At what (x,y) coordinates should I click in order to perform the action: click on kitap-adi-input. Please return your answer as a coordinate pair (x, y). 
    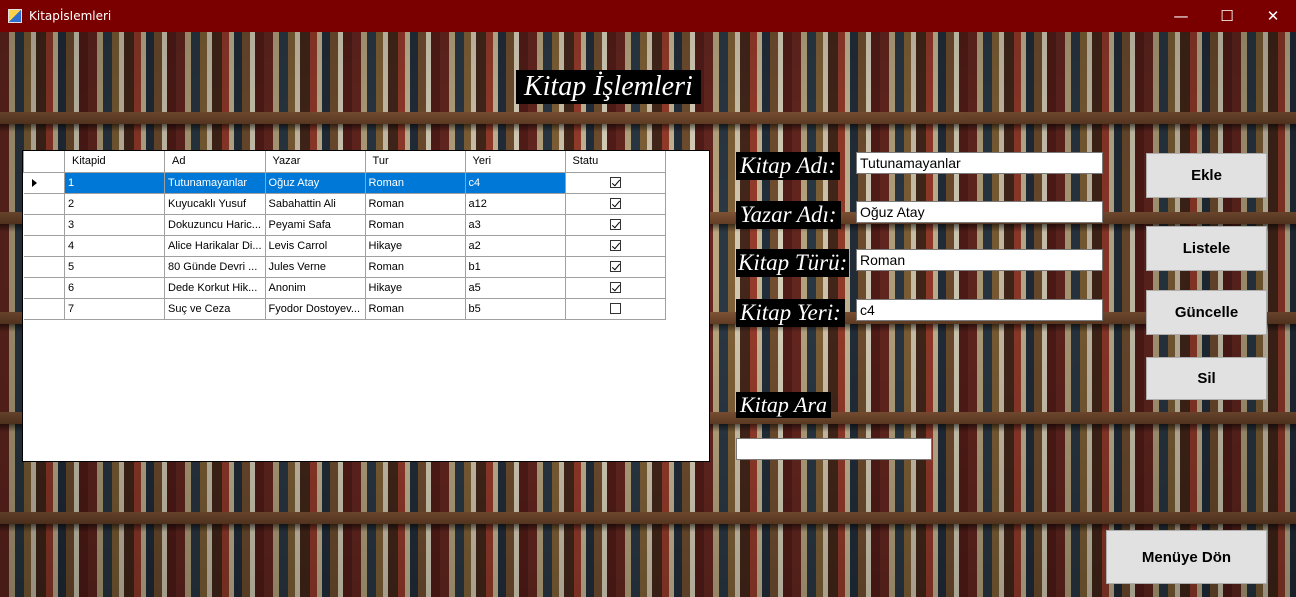
    Looking at the image, I should click on (979, 163).